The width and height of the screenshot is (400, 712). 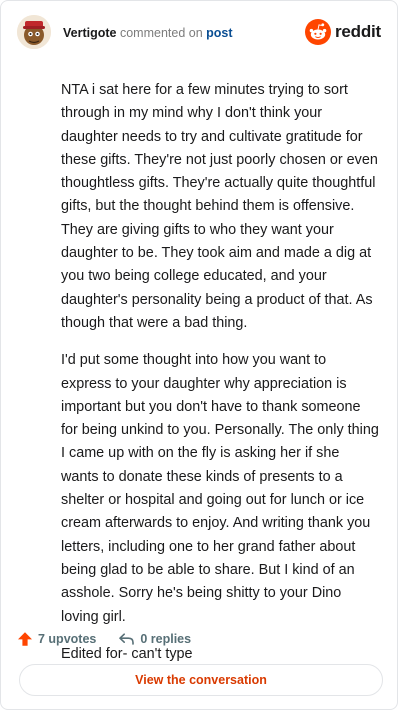 I want to click on reply-count: 0 replies, so click(x=166, y=639).